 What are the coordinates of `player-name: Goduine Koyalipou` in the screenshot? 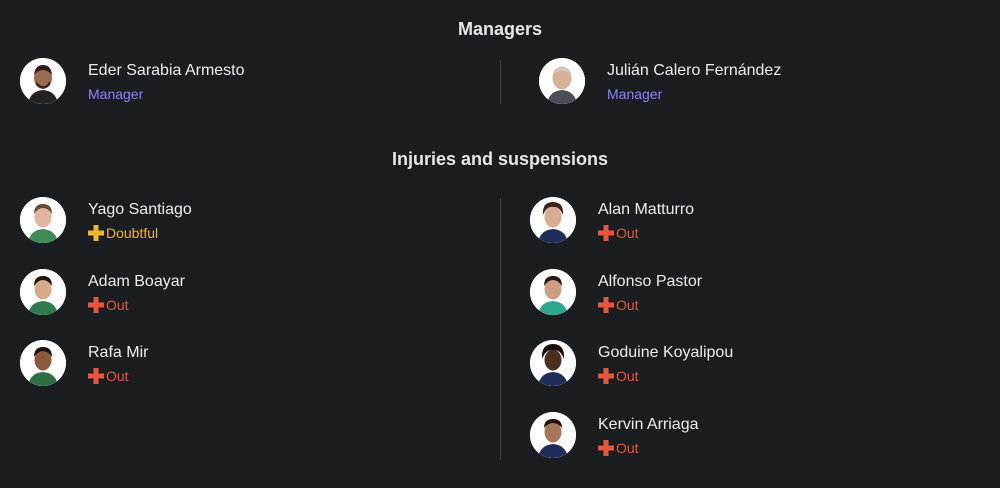 It's located at (666, 352).